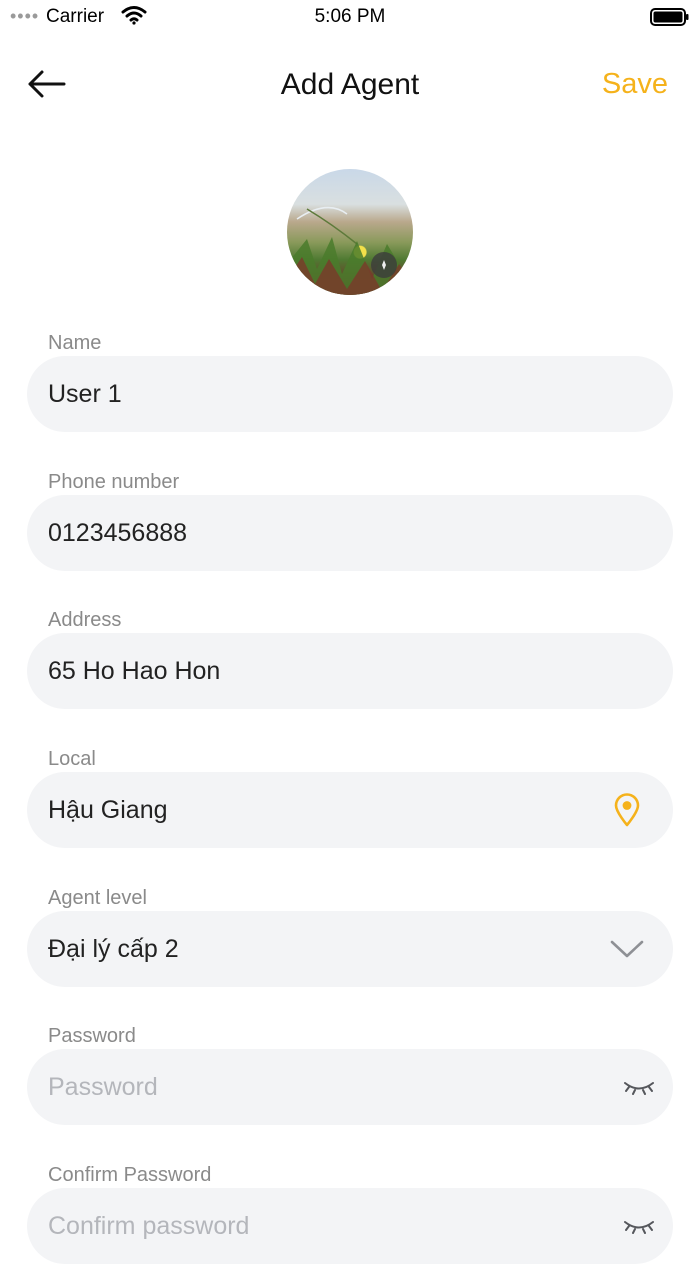 Image resolution: width=700 pixels, height=1264 pixels. What do you see at coordinates (149, 1226) in the screenshot?
I see `confirm-password-placeholder: Confirm password` at bounding box center [149, 1226].